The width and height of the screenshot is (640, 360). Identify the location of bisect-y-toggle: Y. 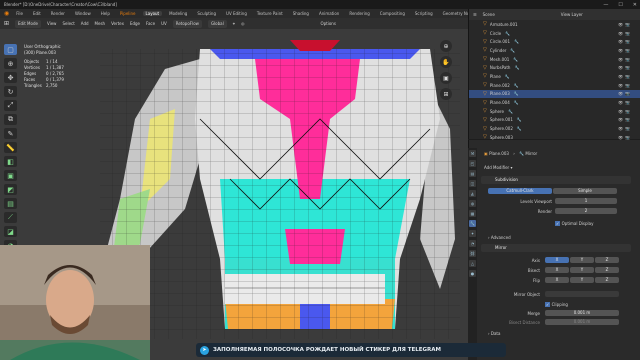
(582, 270).